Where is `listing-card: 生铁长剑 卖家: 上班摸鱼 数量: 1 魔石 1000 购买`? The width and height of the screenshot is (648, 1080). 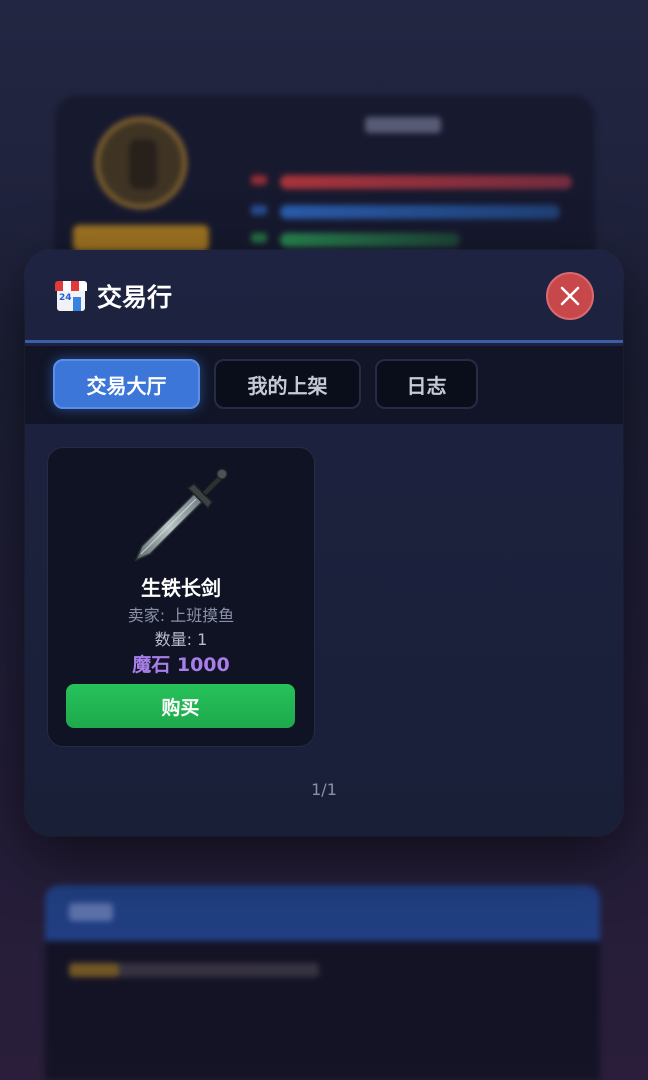
listing-card: 生铁长剑 卖家: 上班摸鱼 数量: 1 魔石 1000 购买 is located at coordinates (181, 597).